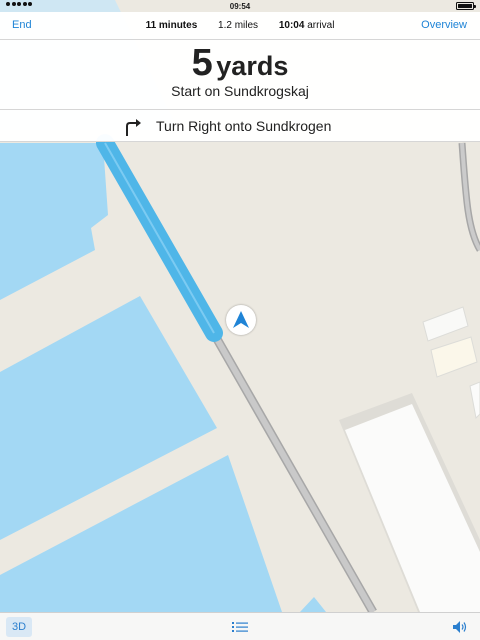 The image size is (480, 640). Describe the element at coordinates (321, 25) in the screenshot. I see `arrival-label: arrival` at that location.